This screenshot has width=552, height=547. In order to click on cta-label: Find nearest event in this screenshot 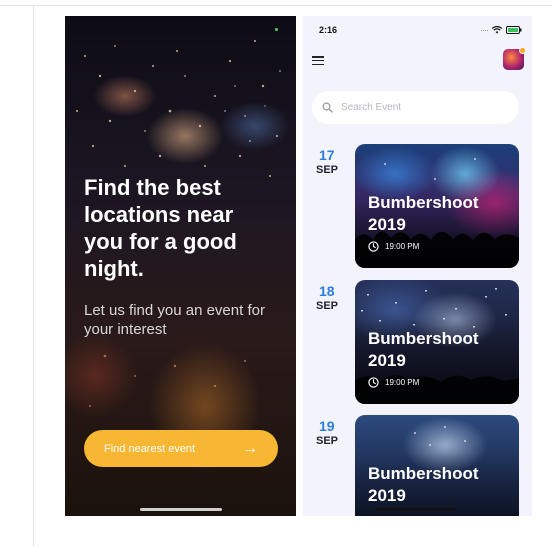, I will do `click(150, 448)`.